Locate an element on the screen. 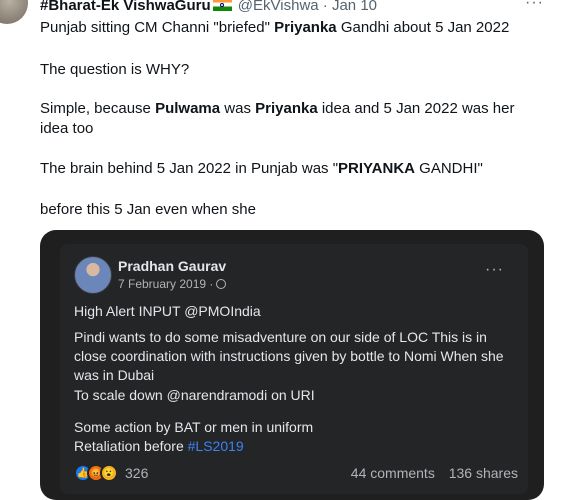 This screenshot has width=562, height=500. reaction-bar: 👍 😡 😮 326 is located at coordinates (111, 473).